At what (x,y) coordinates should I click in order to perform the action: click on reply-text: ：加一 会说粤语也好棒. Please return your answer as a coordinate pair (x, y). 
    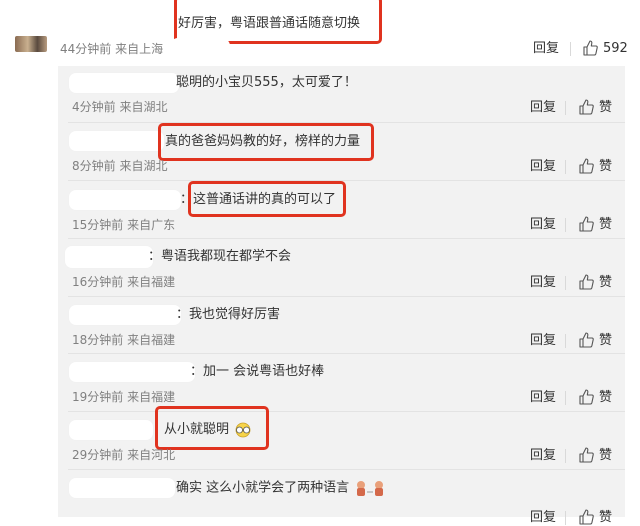
    Looking at the image, I should click on (257, 371).